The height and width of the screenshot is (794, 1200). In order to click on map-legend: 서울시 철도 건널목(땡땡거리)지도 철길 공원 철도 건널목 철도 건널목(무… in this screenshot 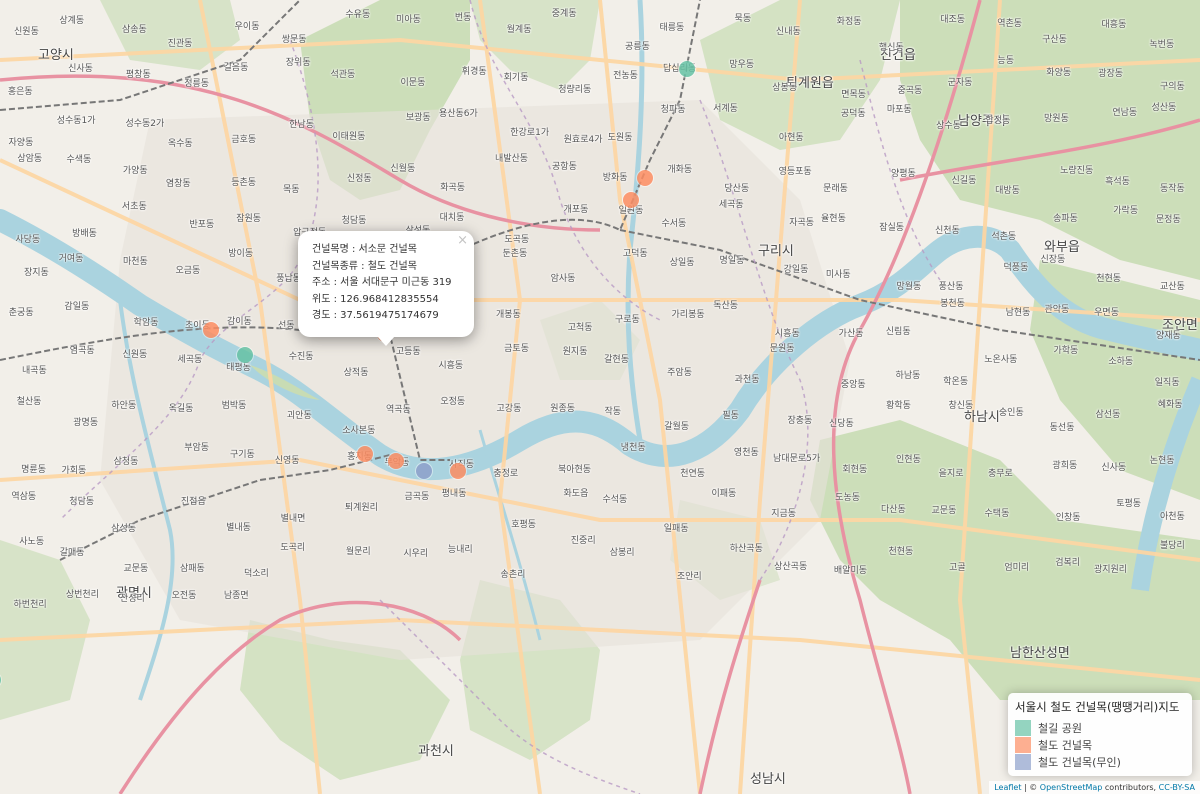, I will do `click(1100, 734)`.